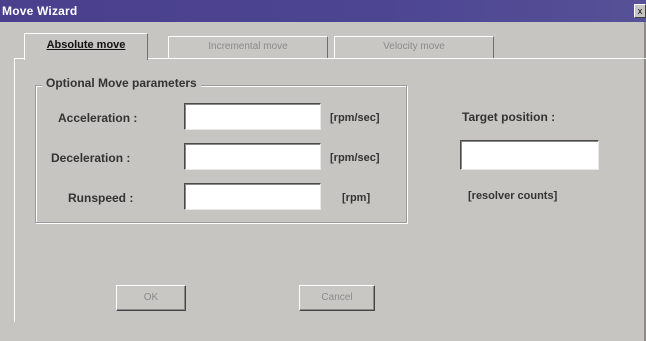  What do you see at coordinates (323, 11) in the screenshot?
I see `title-bar: Move Wizard x` at bounding box center [323, 11].